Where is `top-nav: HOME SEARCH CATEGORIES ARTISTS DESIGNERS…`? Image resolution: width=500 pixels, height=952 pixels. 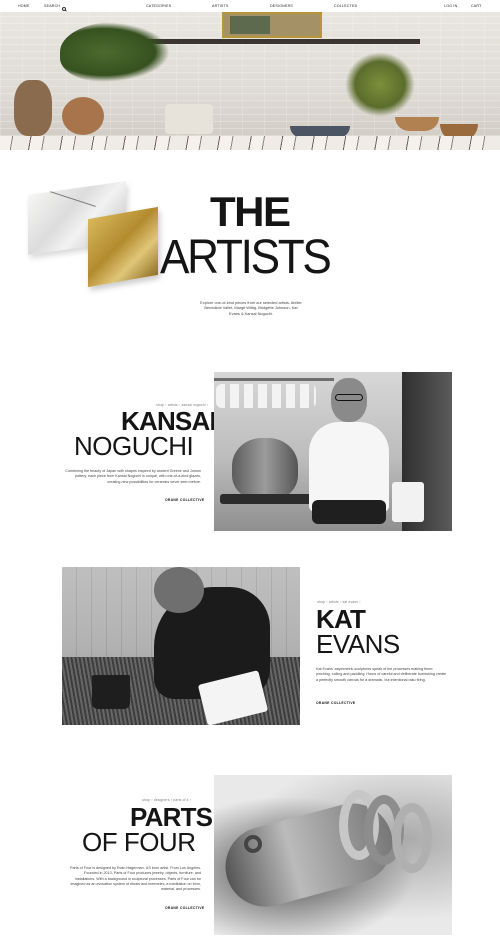 top-nav: HOME SEARCH CATEGORIES ARTISTS DESIGNERS… is located at coordinates (250, 6).